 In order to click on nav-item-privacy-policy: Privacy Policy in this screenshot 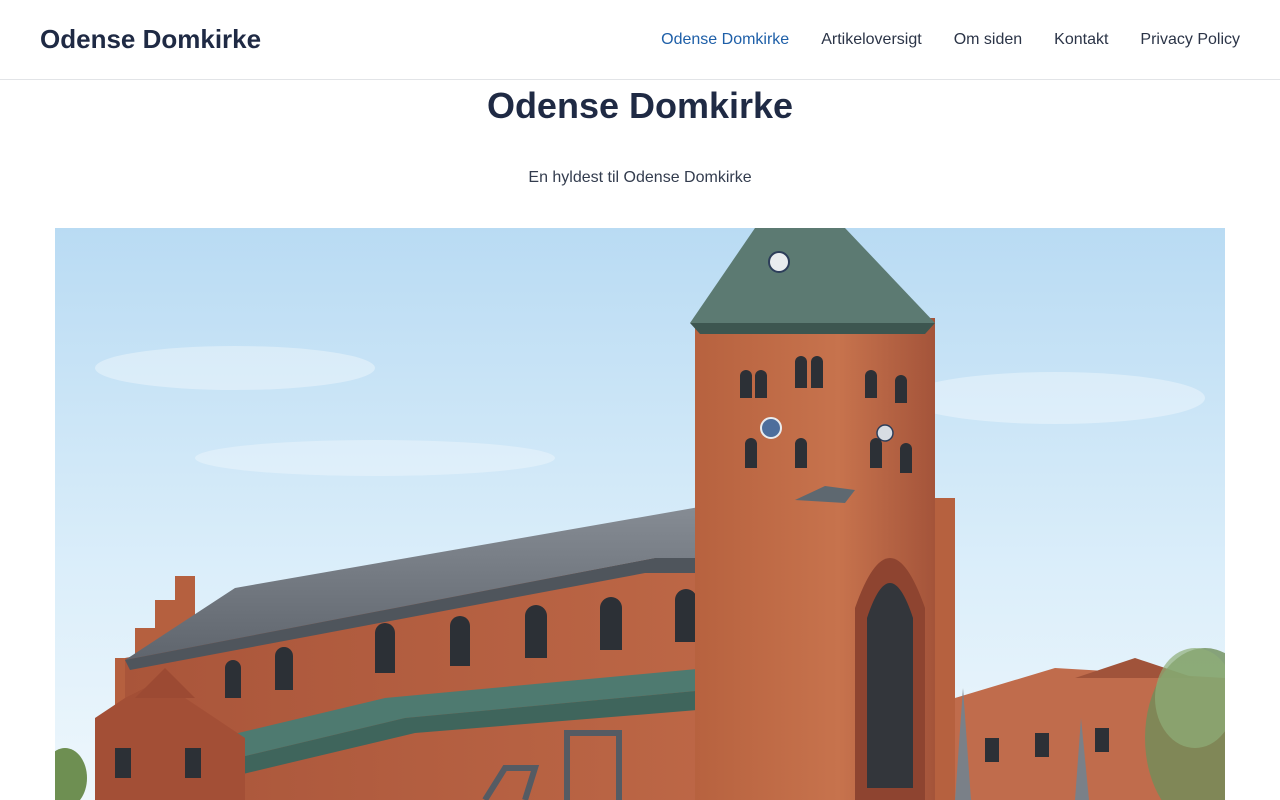, I will do `click(1190, 40)`.